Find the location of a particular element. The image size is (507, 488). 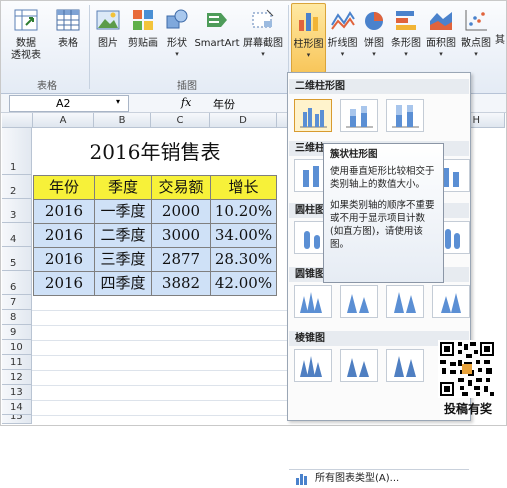

name-box: A2 ▾ is located at coordinates (69, 103).